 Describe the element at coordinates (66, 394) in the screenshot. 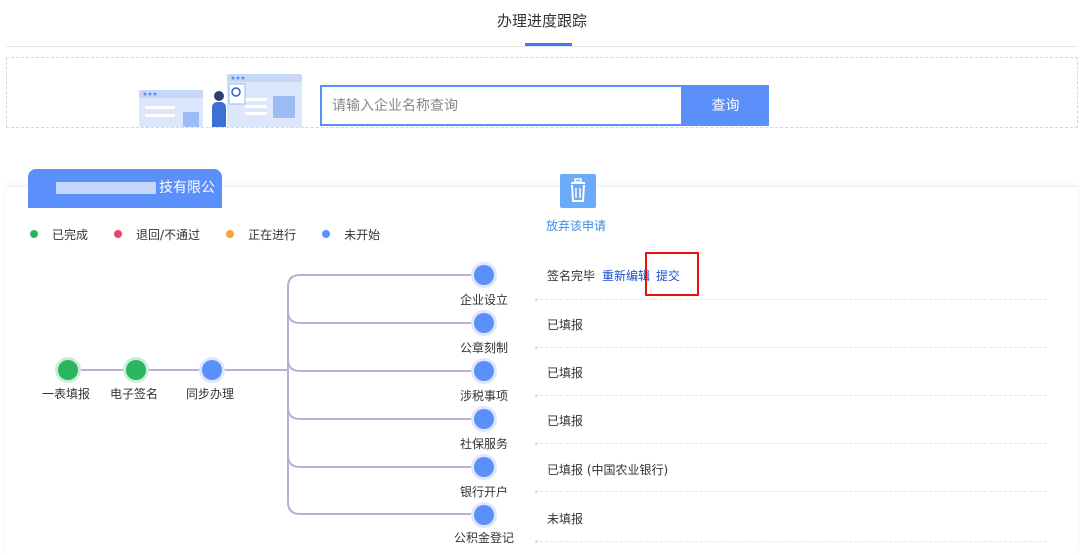

I see `step-label: 一表填报` at that location.